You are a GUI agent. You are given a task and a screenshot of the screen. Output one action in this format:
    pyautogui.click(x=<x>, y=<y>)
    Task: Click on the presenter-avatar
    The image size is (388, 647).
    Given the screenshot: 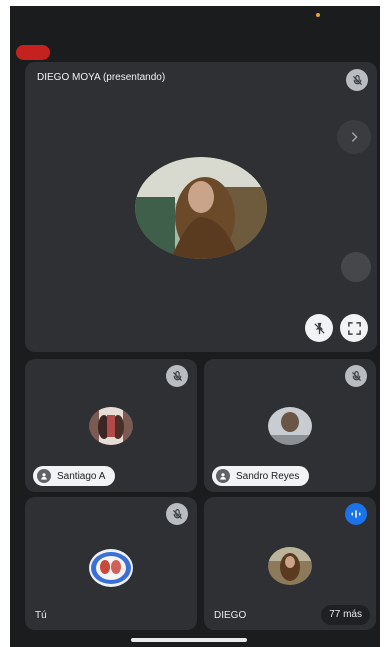 What is the action you would take?
    pyautogui.click(x=201, y=208)
    